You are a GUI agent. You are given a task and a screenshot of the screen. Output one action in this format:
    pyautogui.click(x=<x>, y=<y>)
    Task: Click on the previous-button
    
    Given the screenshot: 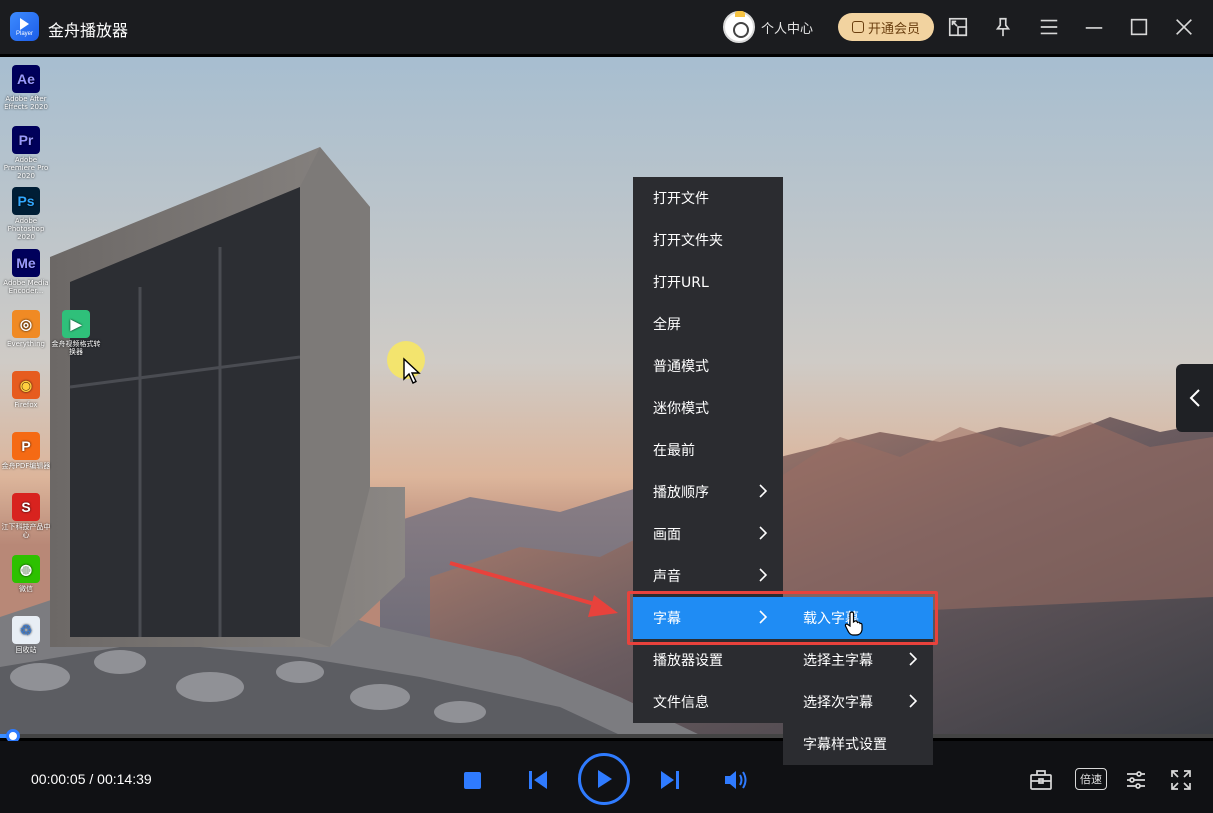 What is the action you would take?
    pyautogui.click(x=538, y=780)
    